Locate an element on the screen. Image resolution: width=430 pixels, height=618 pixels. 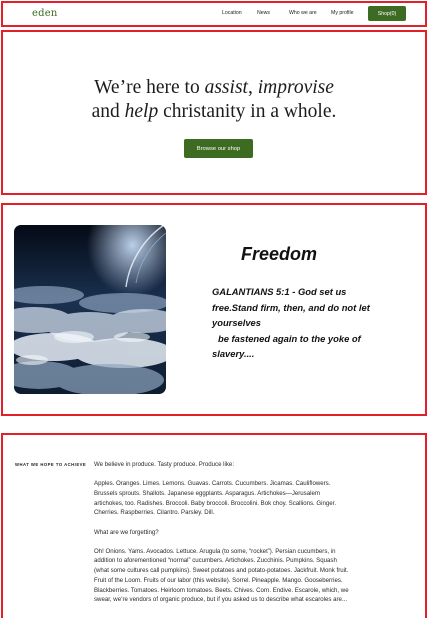
hero-heading-line-1: We’re here to assist, improvise is located at coordinates (214, 87).